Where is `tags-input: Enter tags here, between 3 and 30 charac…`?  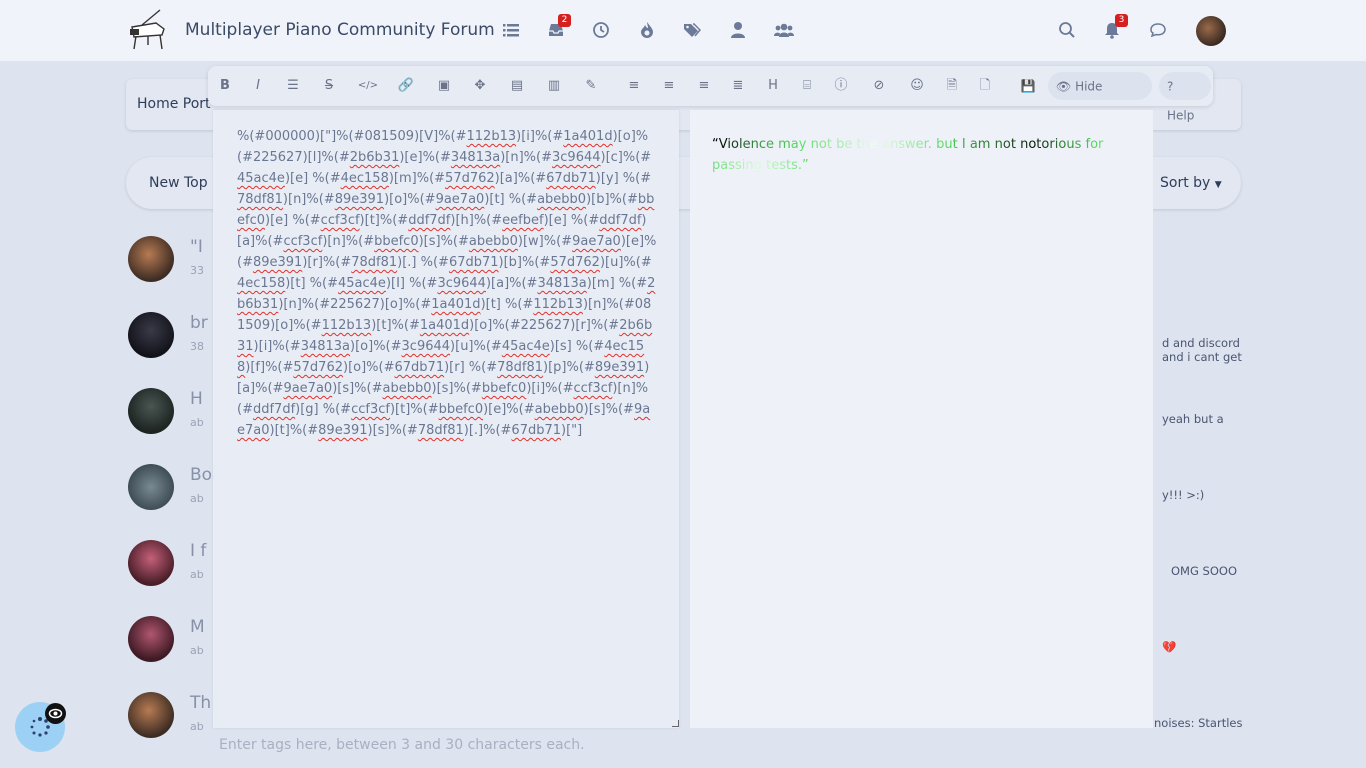
tags-input: Enter tags here, between 3 and 30 charac… is located at coordinates (402, 745).